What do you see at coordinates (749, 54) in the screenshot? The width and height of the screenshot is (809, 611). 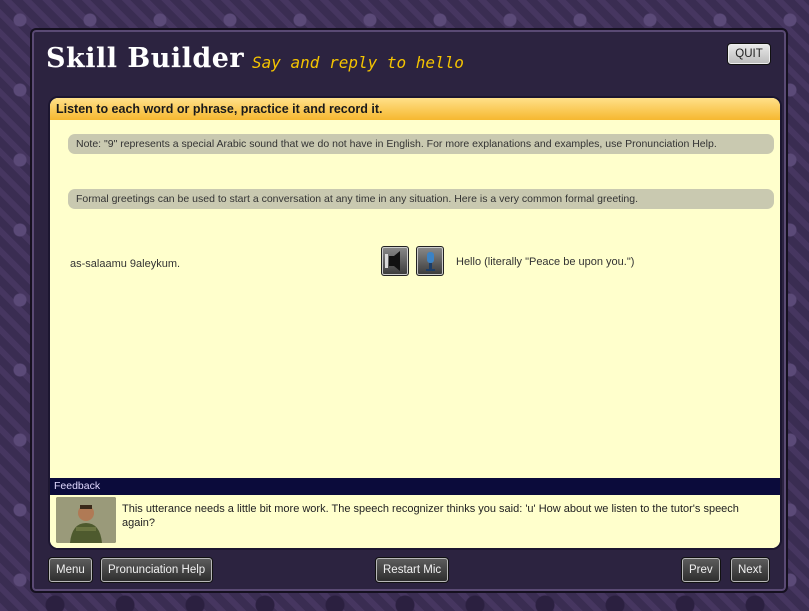 I see `quit-button: QUIT` at bounding box center [749, 54].